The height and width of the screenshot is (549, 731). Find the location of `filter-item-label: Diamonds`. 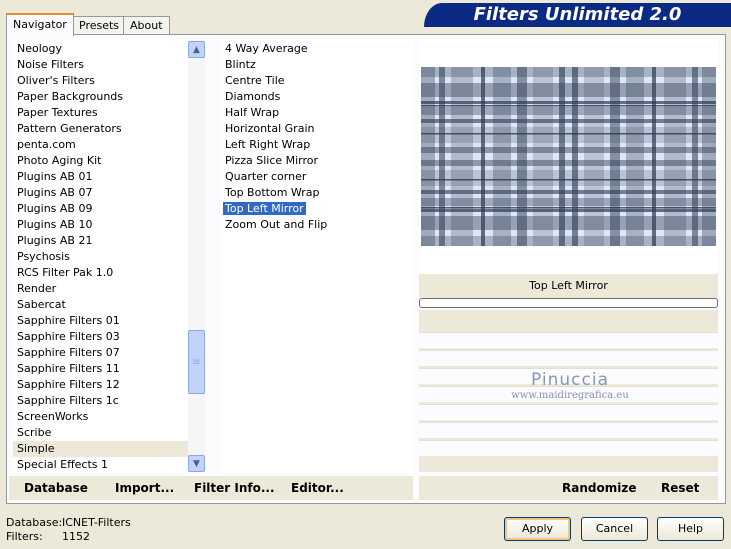

filter-item-label: Diamonds is located at coordinates (253, 96).